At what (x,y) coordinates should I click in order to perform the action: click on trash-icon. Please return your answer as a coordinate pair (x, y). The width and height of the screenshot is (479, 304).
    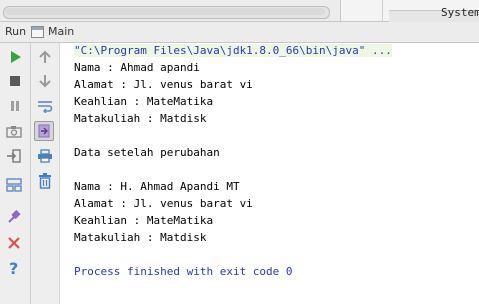
    Looking at the image, I should click on (45, 181).